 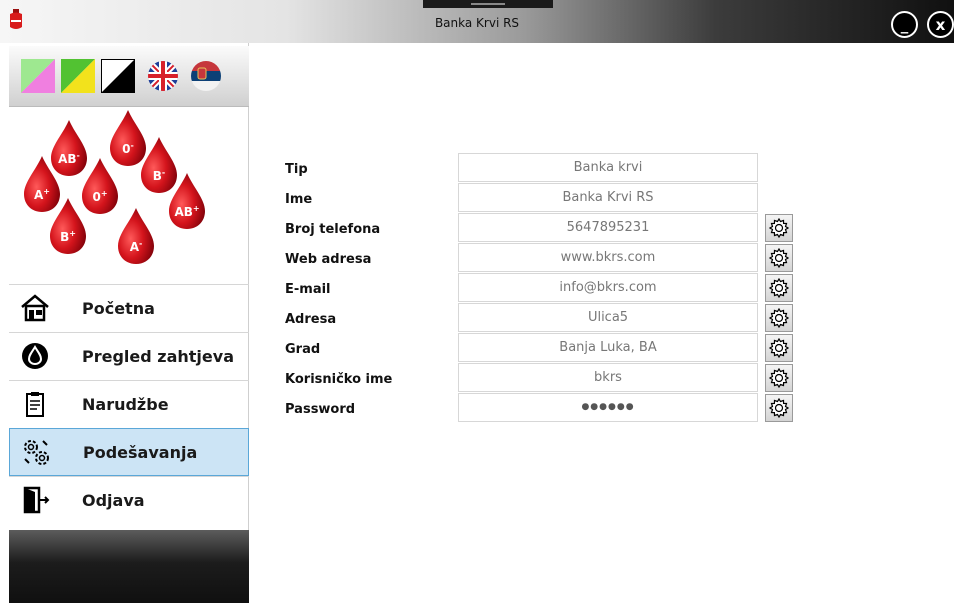 What do you see at coordinates (608, 407) in the screenshot?
I see `password-field: ●●●●●●` at bounding box center [608, 407].